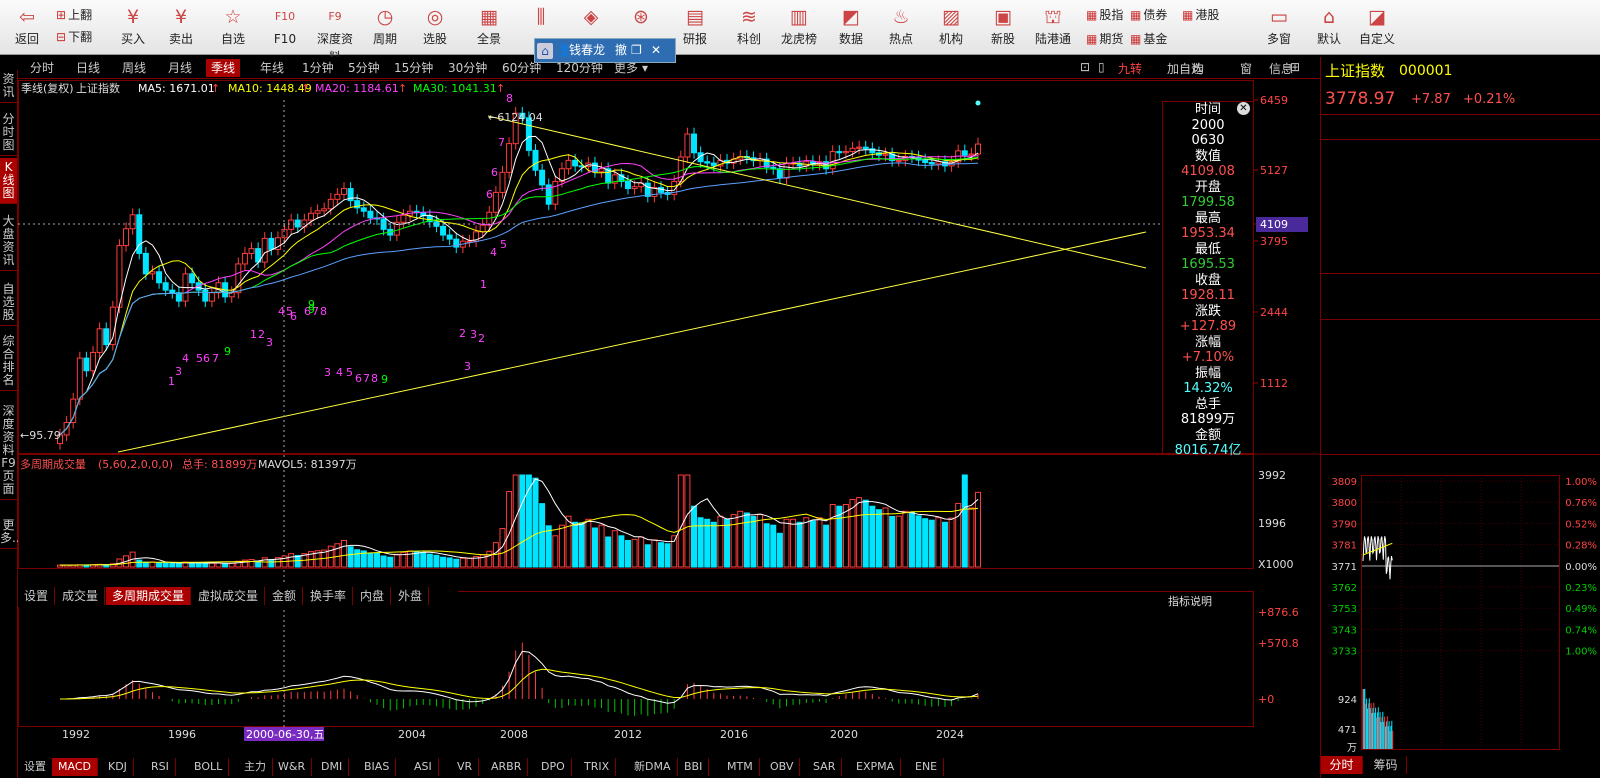 The height and width of the screenshot is (778, 1600). What do you see at coordinates (42, 68) in the screenshot?
I see `period-tab-0: 分时` at bounding box center [42, 68].